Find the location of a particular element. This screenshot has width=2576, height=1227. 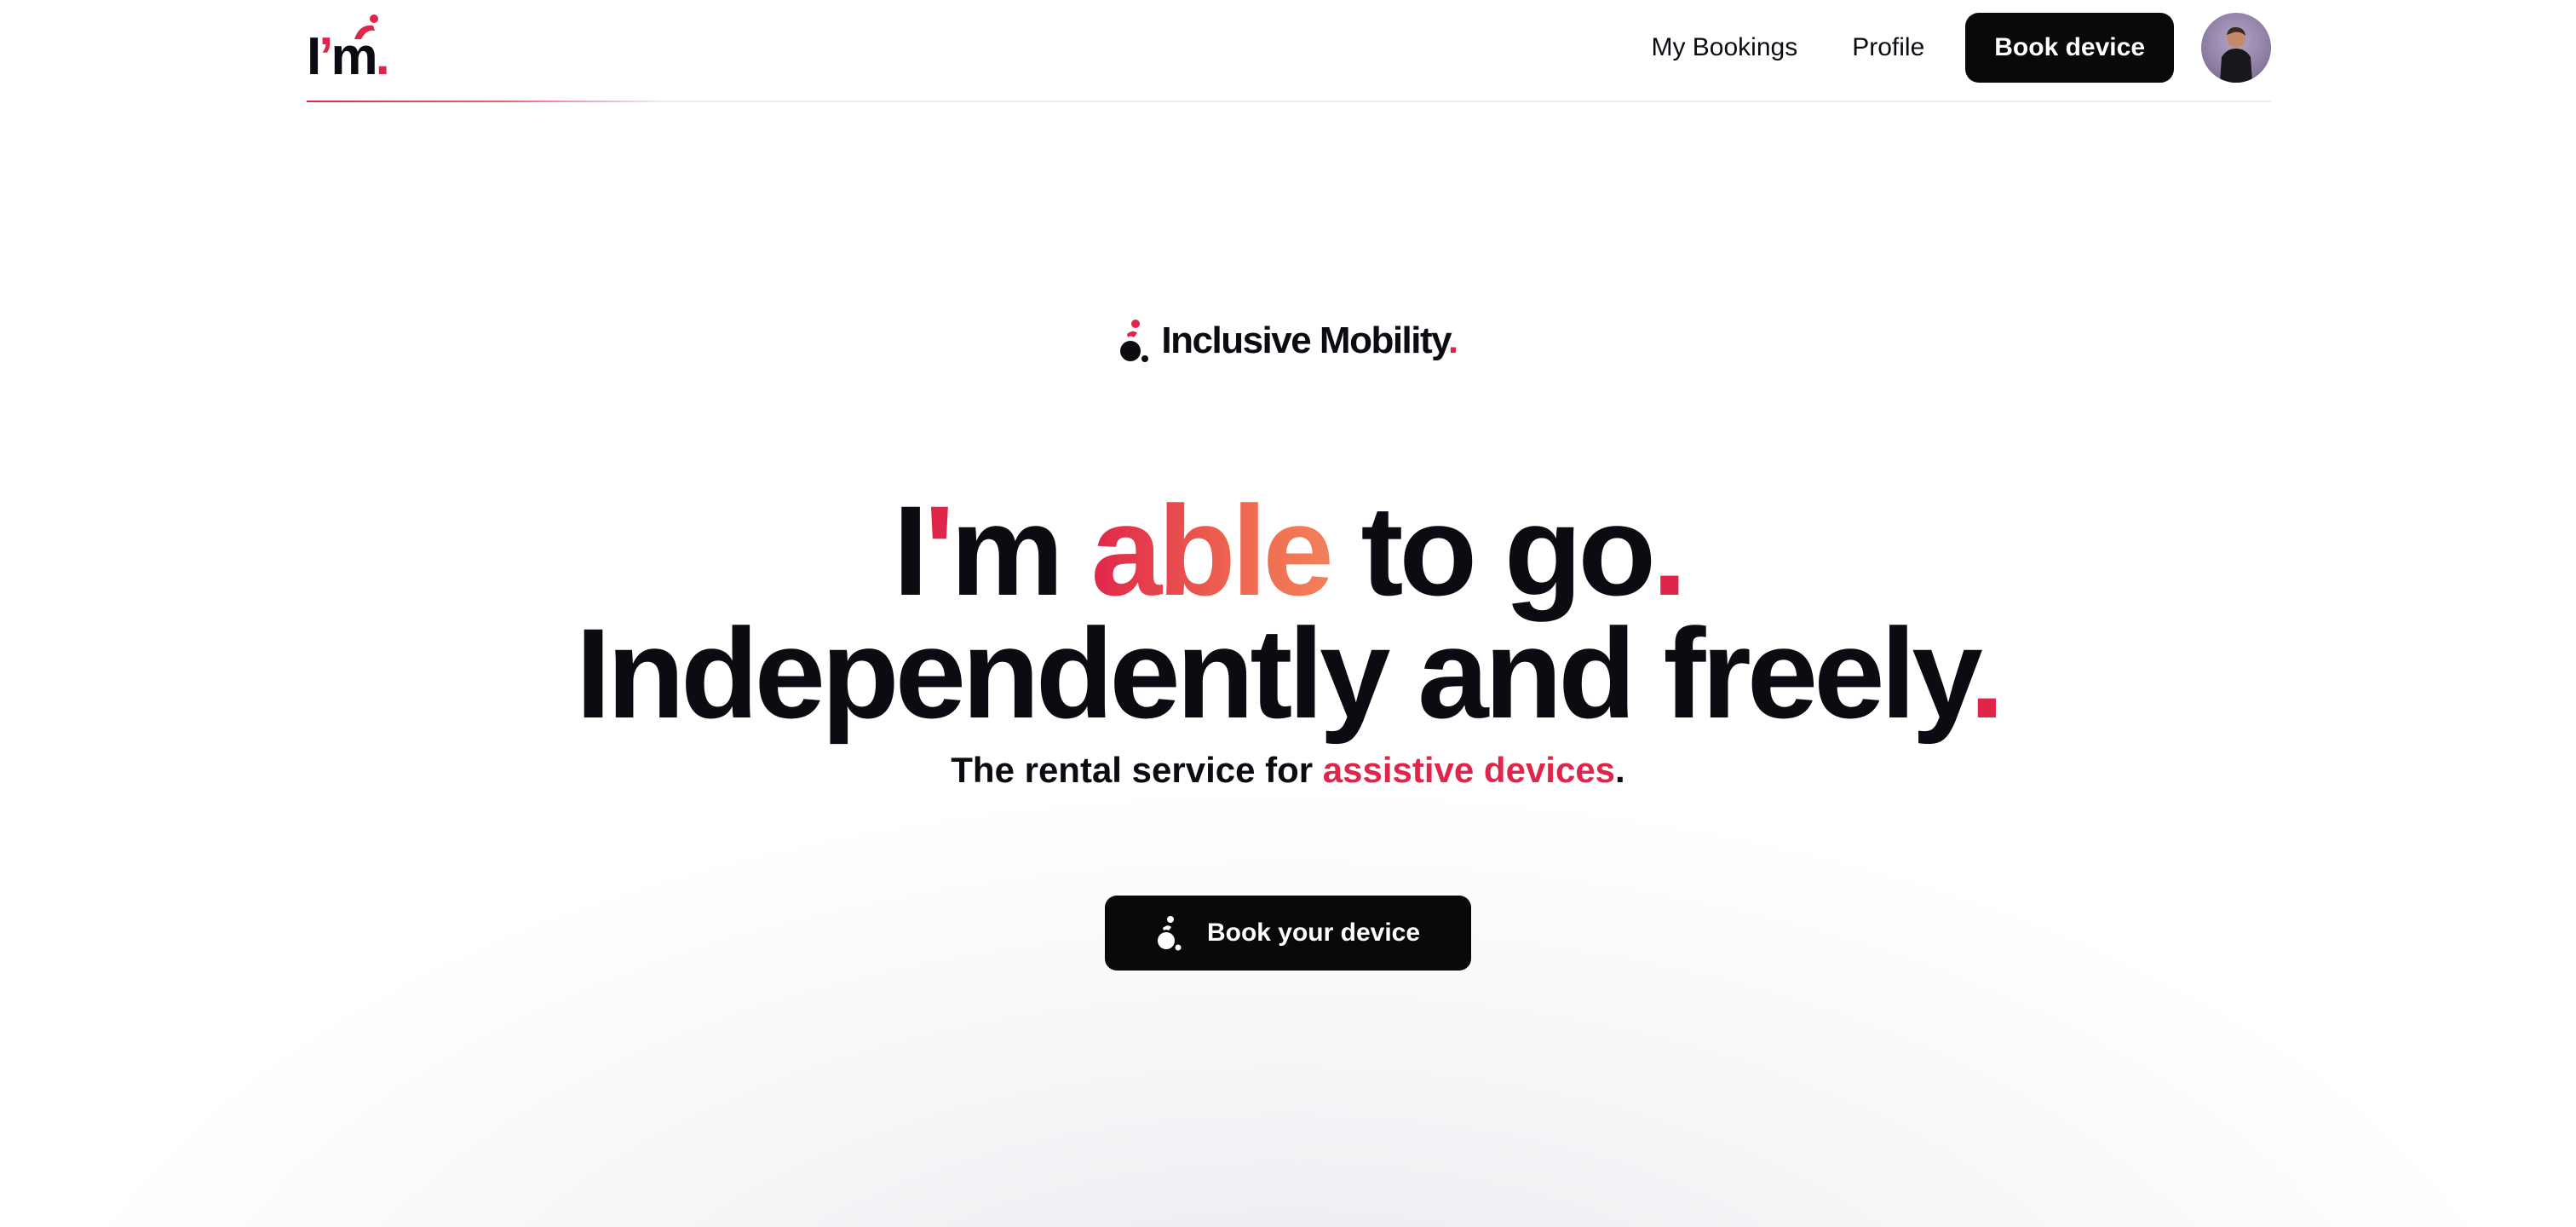

headline-highlight: able is located at coordinates (1212, 550).